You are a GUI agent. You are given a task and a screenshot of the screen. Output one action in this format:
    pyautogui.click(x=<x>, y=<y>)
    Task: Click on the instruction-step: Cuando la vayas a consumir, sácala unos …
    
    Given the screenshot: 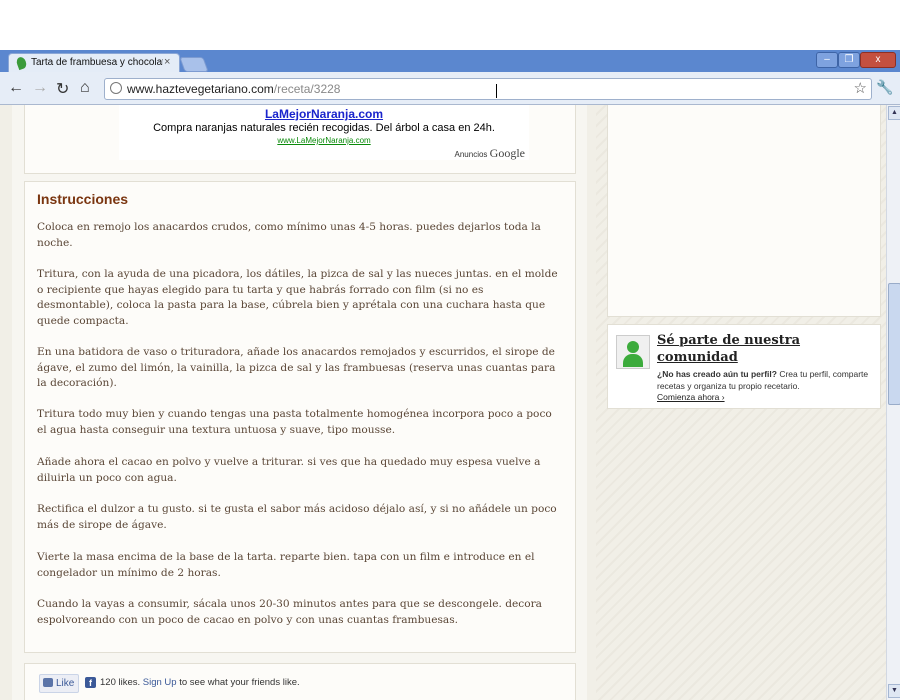 What is the action you would take?
    pyautogui.click(x=289, y=612)
    